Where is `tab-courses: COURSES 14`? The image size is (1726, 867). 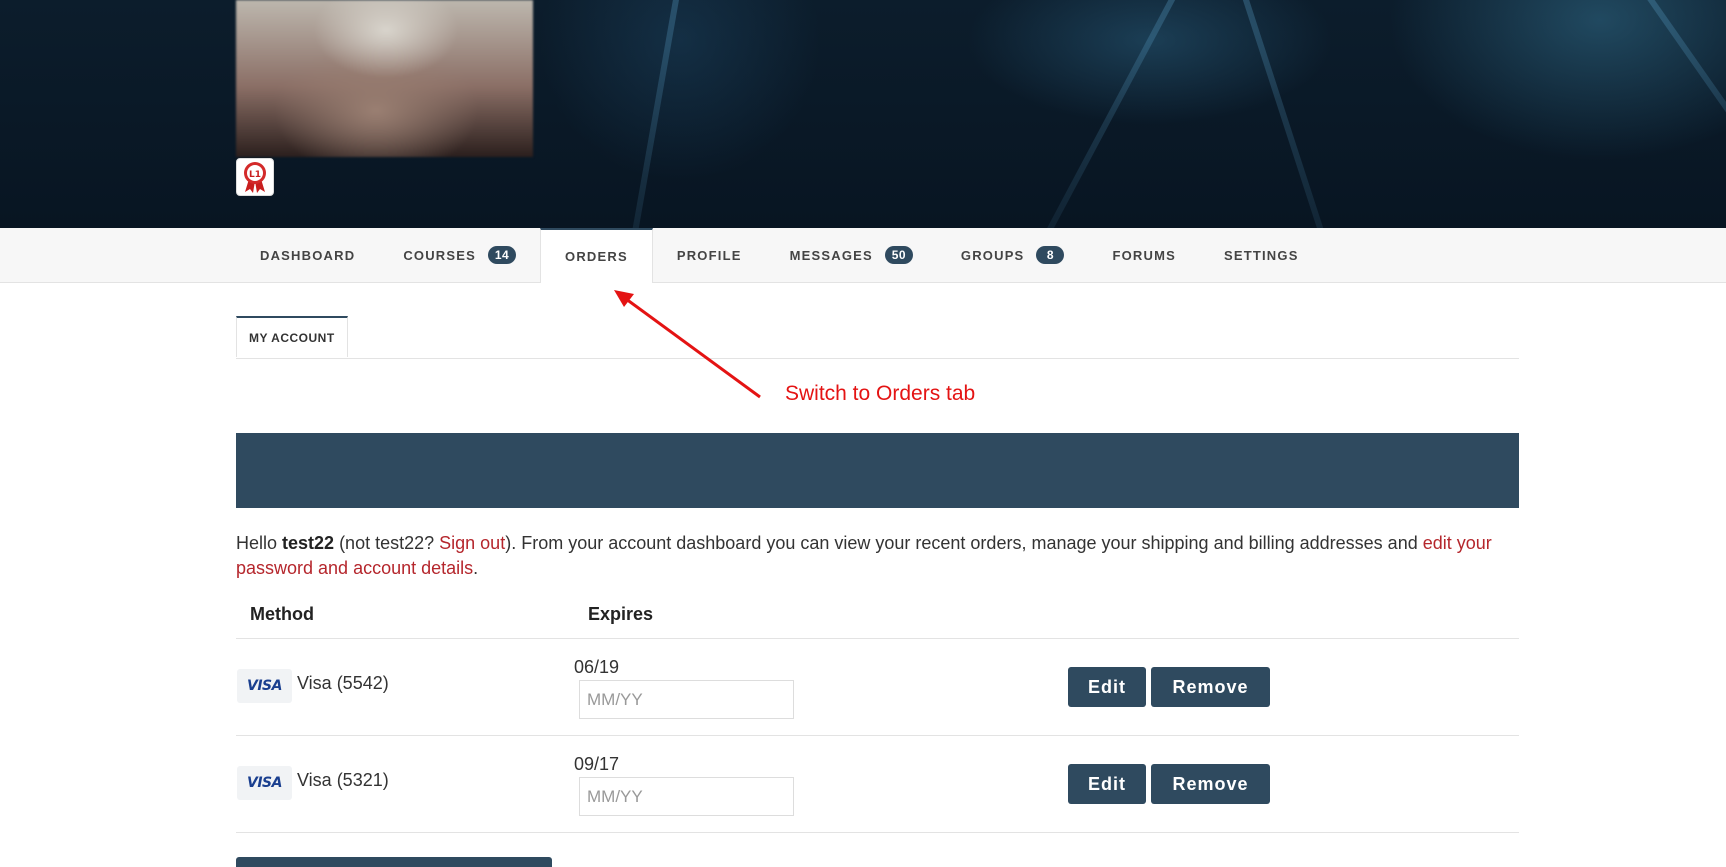
tab-courses: COURSES 14 is located at coordinates (459, 255).